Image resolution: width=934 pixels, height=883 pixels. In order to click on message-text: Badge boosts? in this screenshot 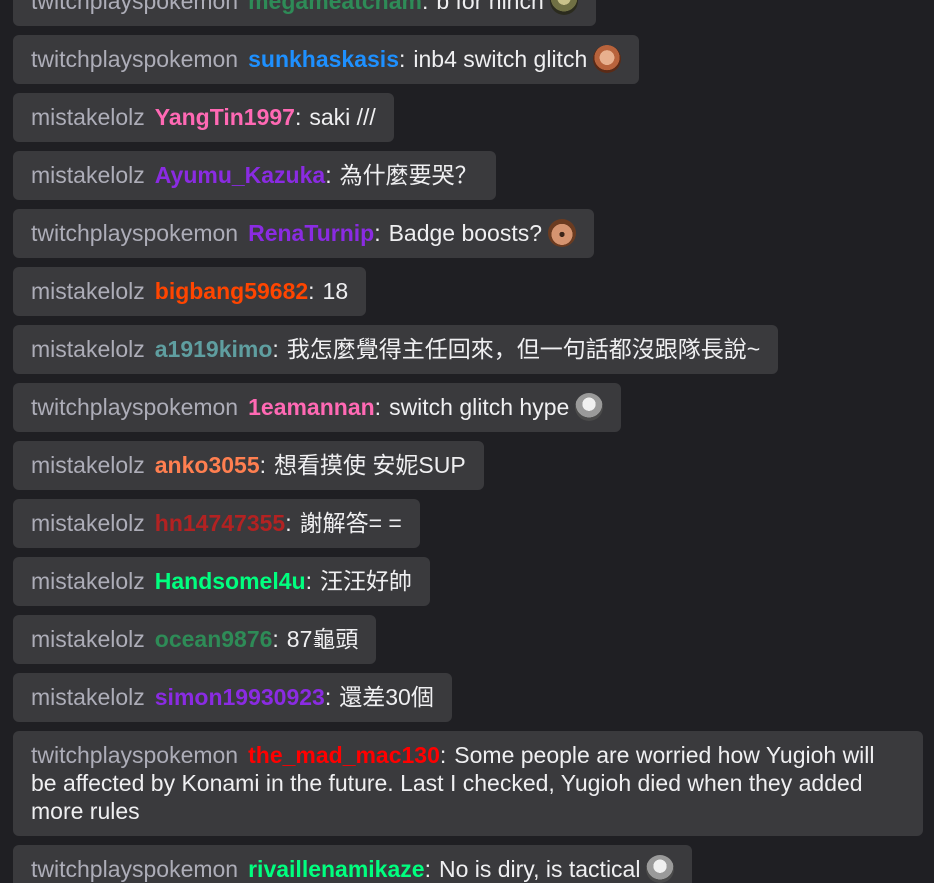, I will do `click(465, 233)`.